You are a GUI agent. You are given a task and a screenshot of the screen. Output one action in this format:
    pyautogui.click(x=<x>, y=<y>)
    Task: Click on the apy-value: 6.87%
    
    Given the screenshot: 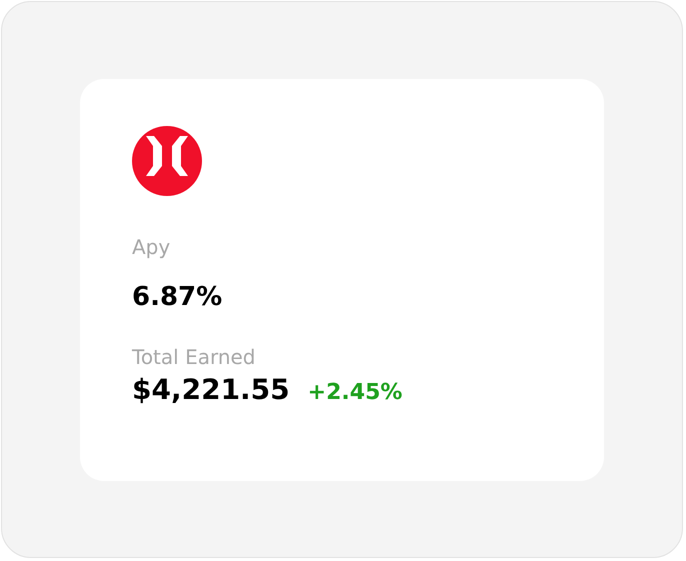 What is the action you would take?
    pyautogui.click(x=178, y=297)
    